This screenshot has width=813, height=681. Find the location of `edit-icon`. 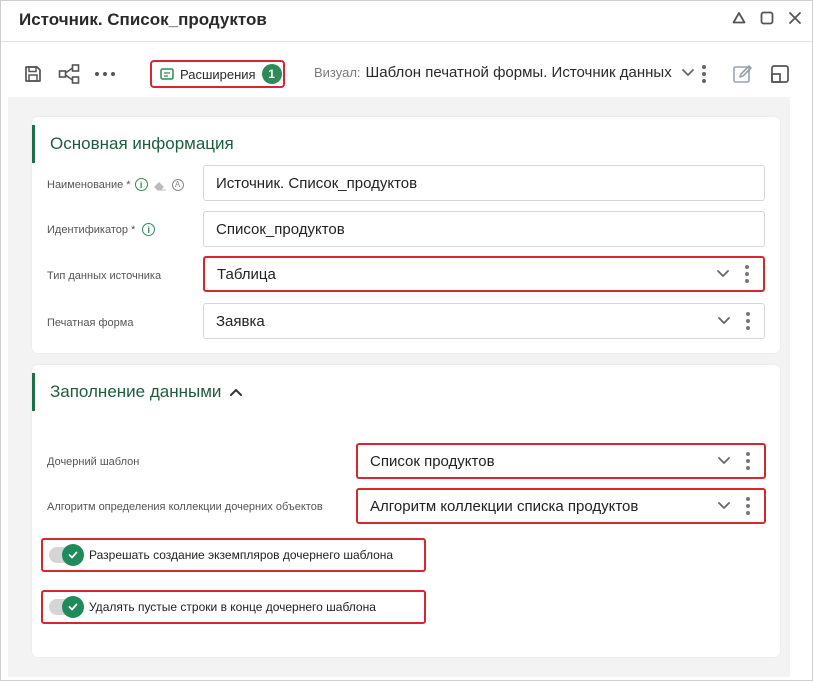

edit-icon is located at coordinates (742, 74).